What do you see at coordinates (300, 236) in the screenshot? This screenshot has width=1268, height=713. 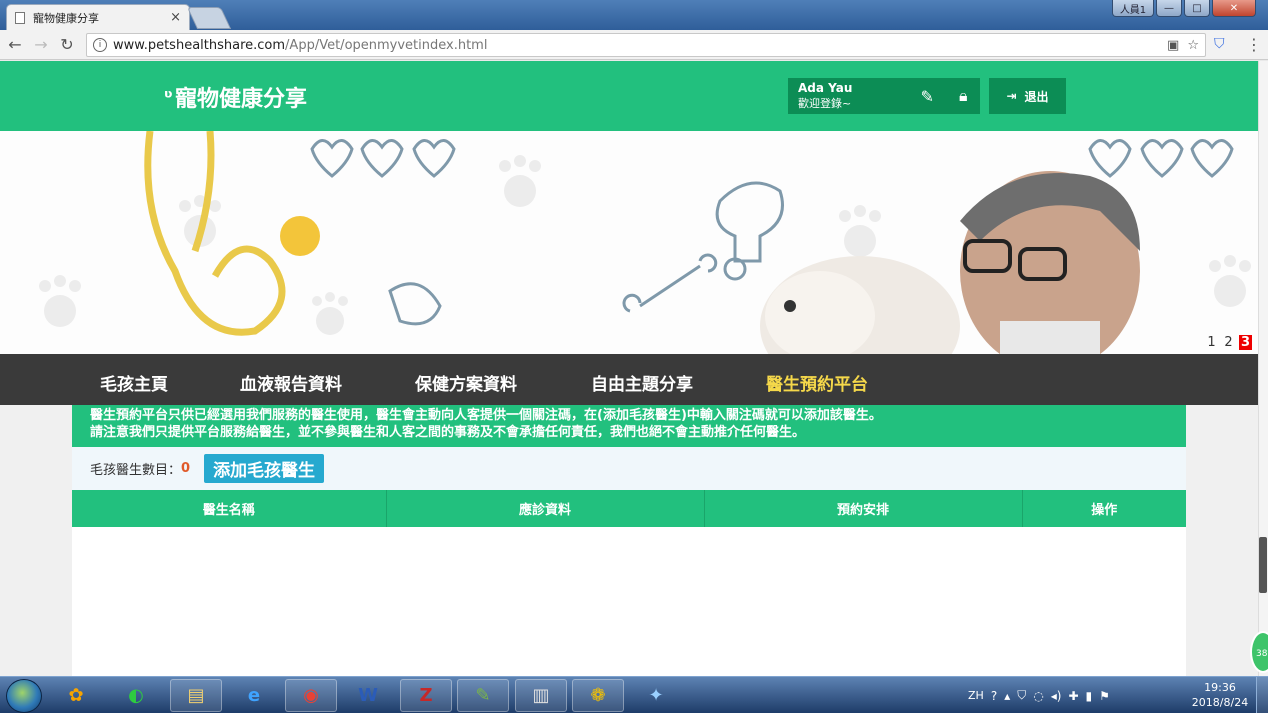 I see `paw-stamp` at bounding box center [300, 236].